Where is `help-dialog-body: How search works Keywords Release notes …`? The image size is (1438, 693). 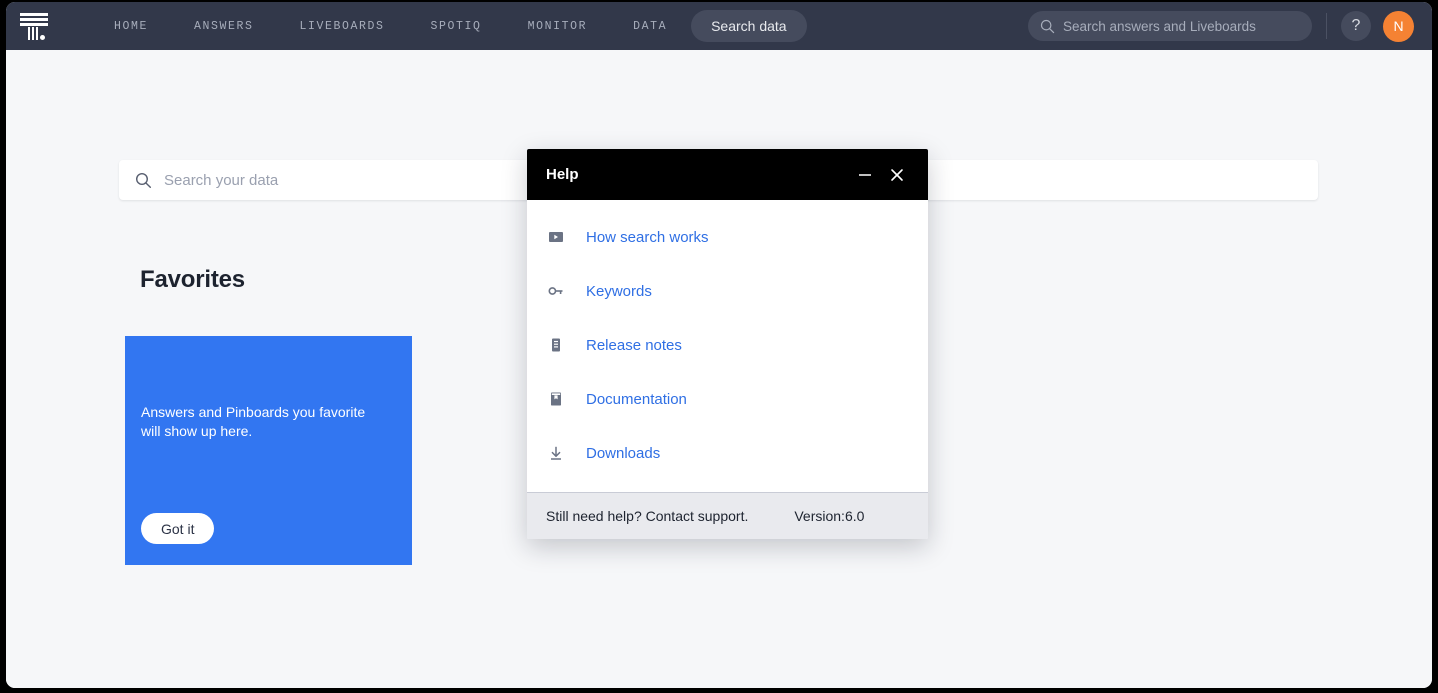 help-dialog-body: How search works Keywords Release notes … is located at coordinates (727, 346).